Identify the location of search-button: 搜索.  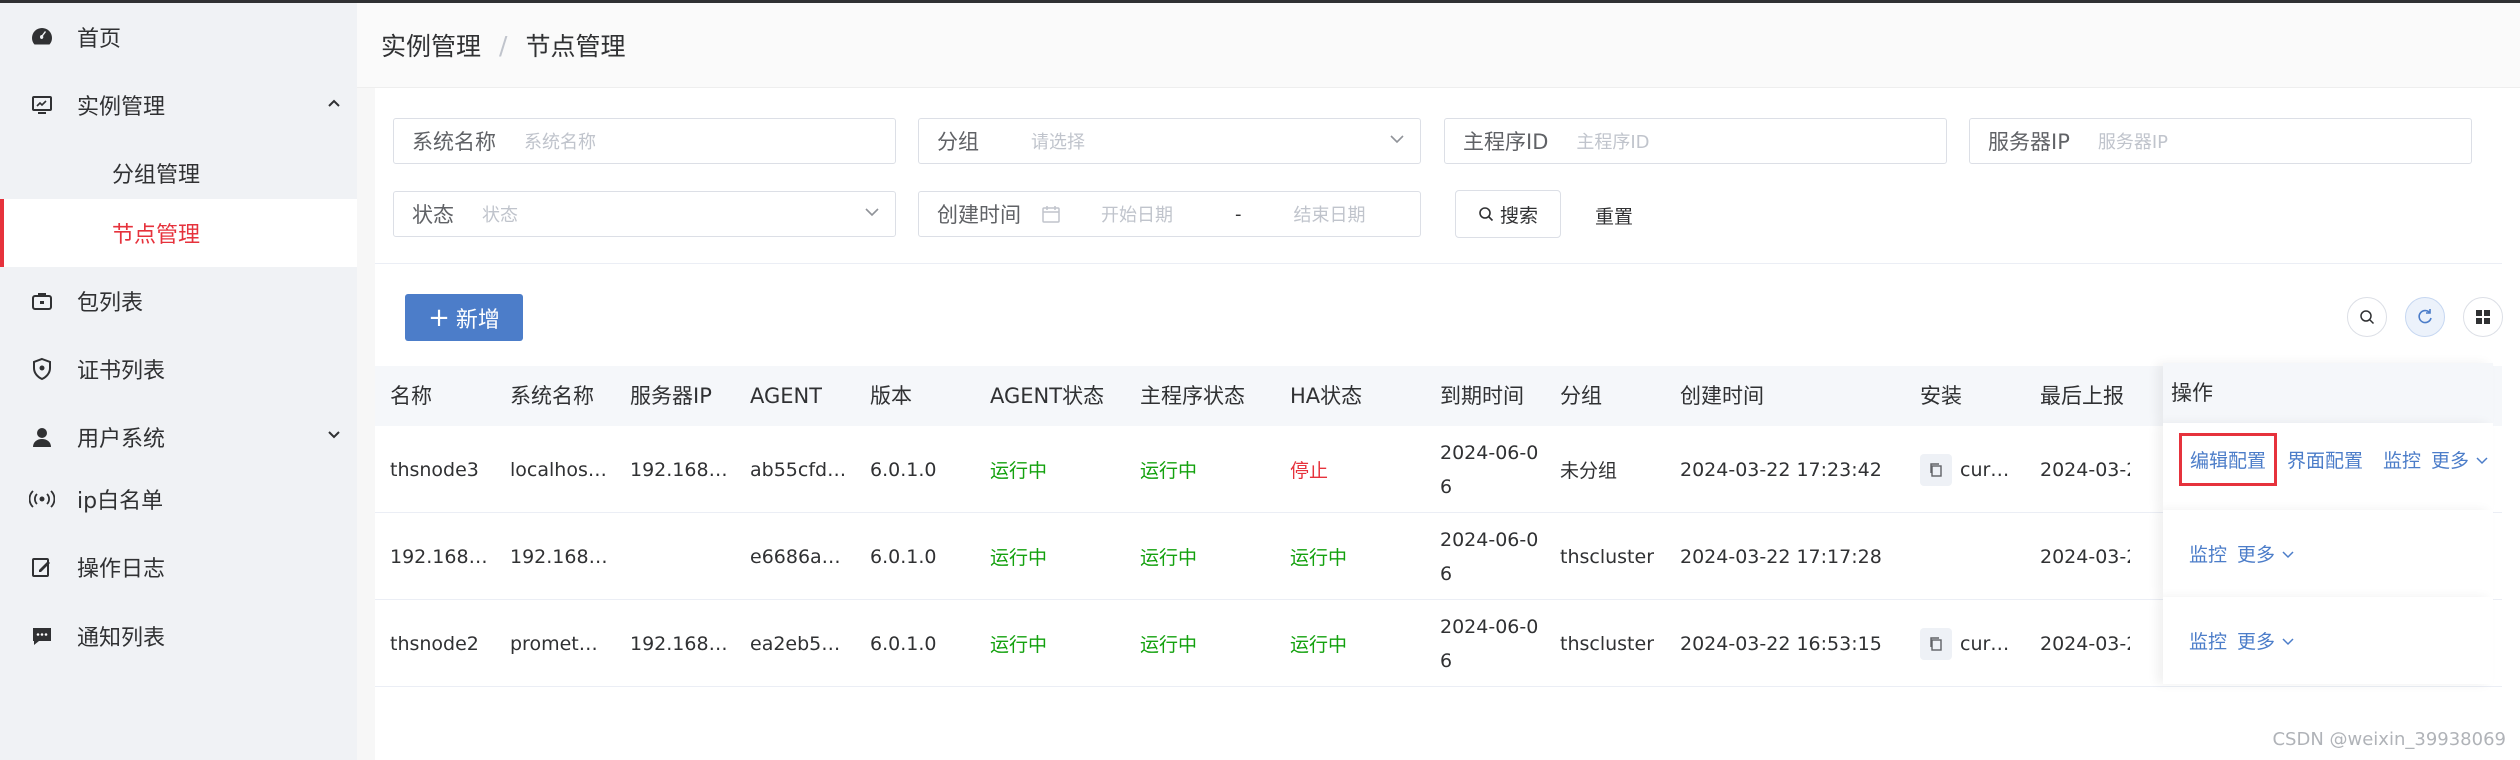
(1508, 214).